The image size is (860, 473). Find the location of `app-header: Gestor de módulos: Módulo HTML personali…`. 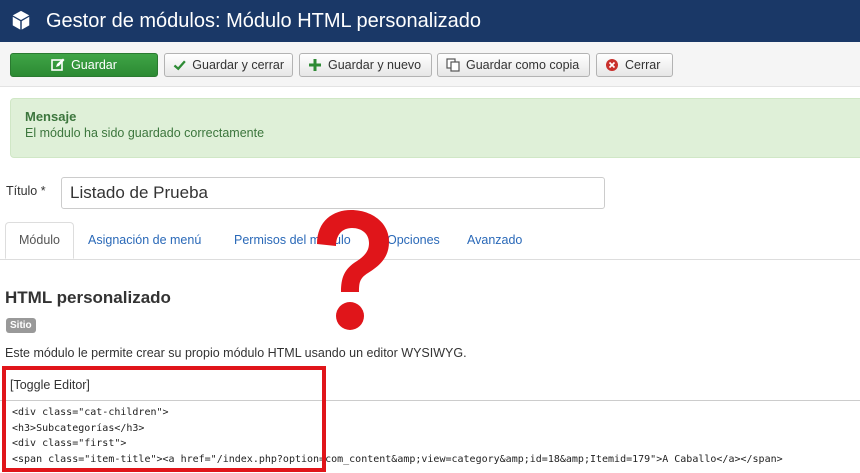

app-header: Gestor de módulos: Módulo HTML personali… is located at coordinates (430, 21).